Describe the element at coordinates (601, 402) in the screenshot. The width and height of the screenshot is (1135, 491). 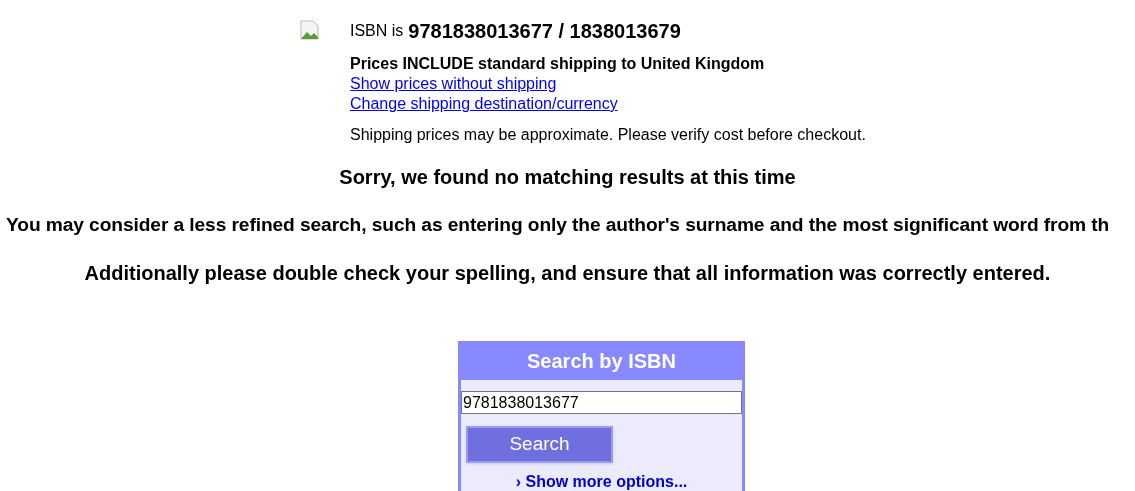
I see `isbn-input: 9781838013677` at that location.